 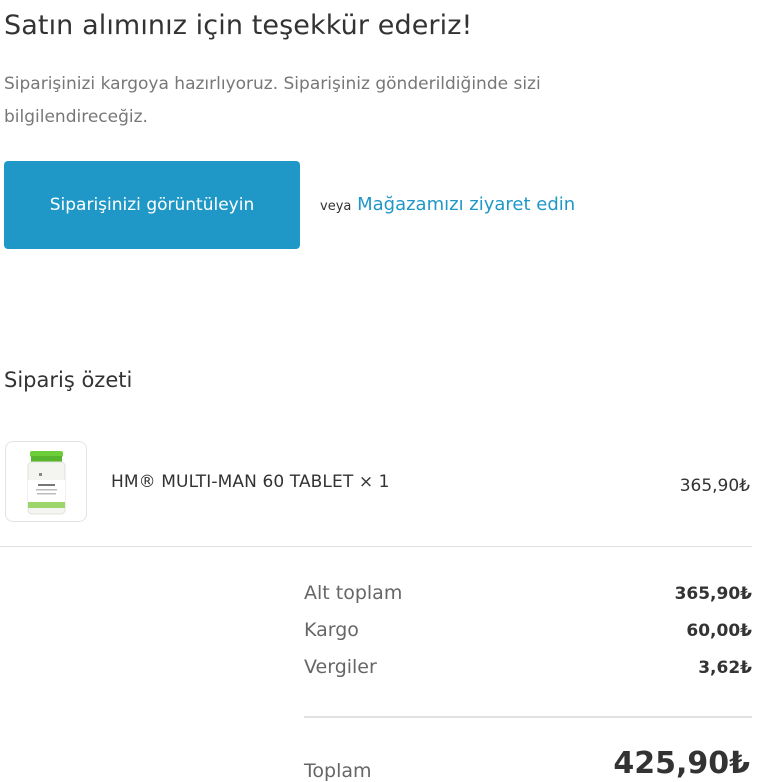 I want to click on order-summary-heading: Sipariş özeti, so click(x=68, y=380).